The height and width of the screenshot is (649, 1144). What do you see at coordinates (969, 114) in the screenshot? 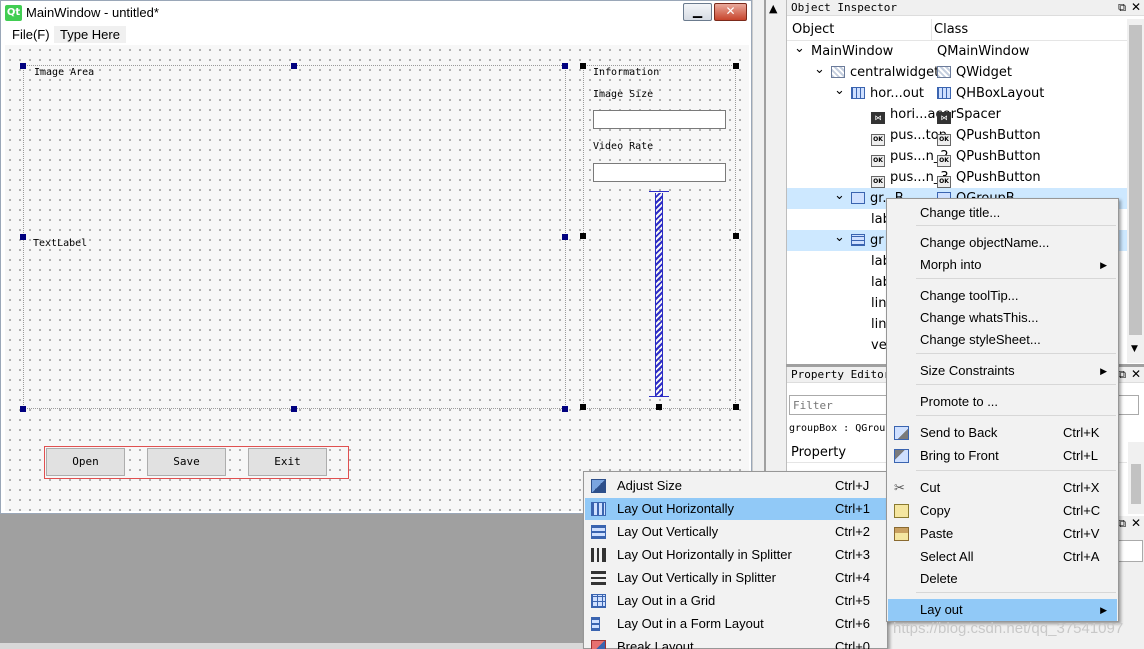
I see `tree-class-cell: ⋈ Spacer` at bounding box center [969, 114].